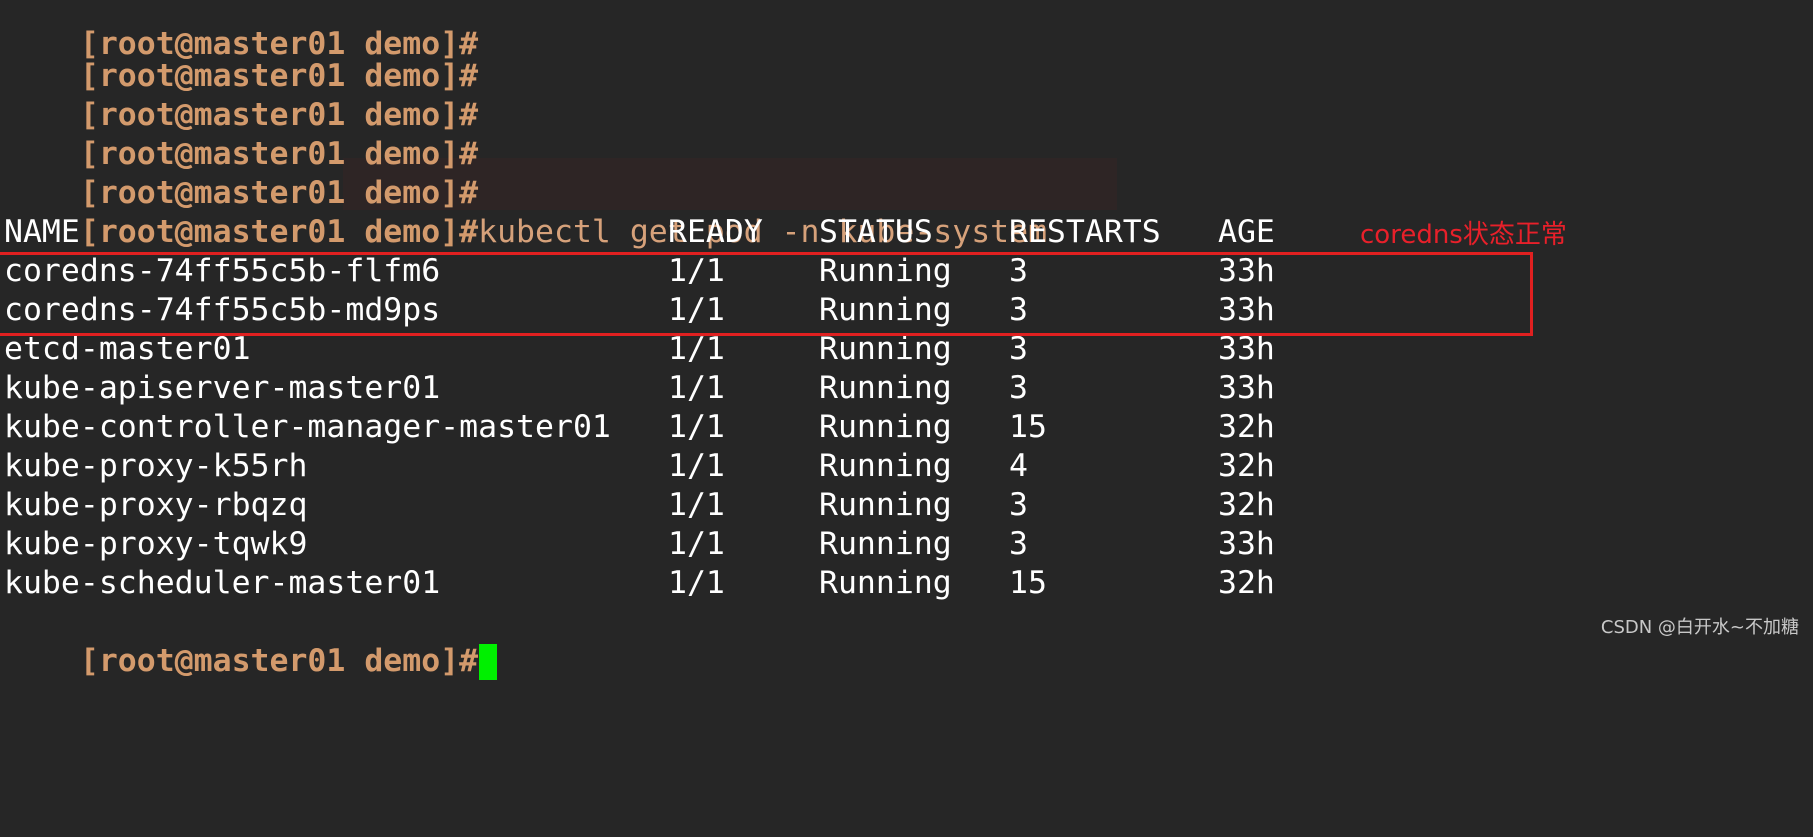 This screenshot has width=1813, height=837. What do you see at coordinates (1246, 232) in the screenshot?
I see `header-age: AGE` at bounding box center [1246, 232].